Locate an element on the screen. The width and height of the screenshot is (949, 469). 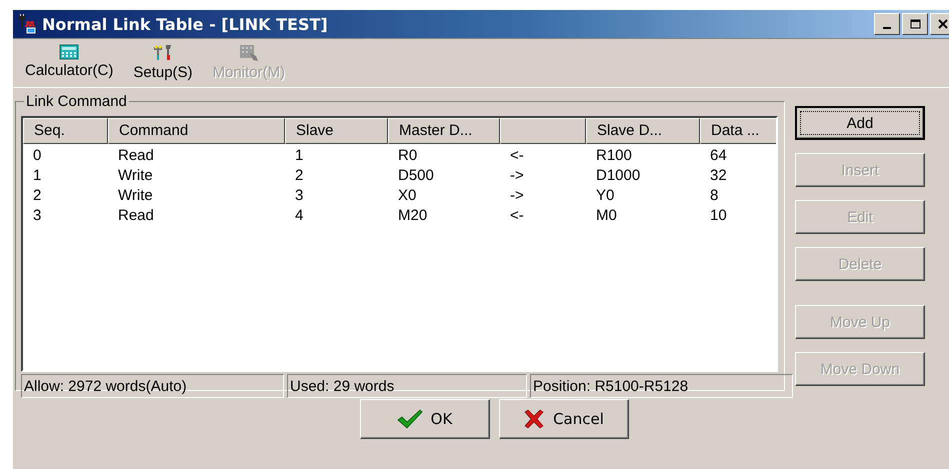
table-cell-text: R0 is located at coordinates (407, 156).